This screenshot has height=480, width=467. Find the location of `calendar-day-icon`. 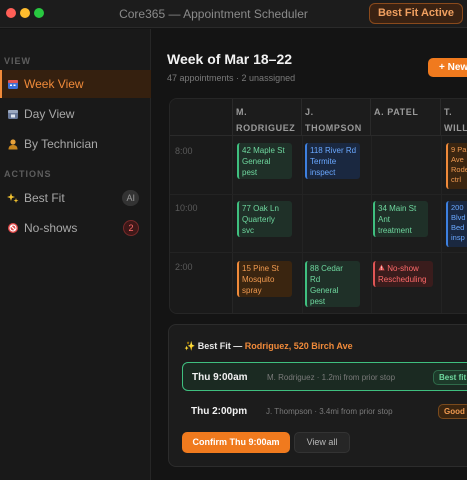

calendar-day-icon is located at coordinates (13, 114).